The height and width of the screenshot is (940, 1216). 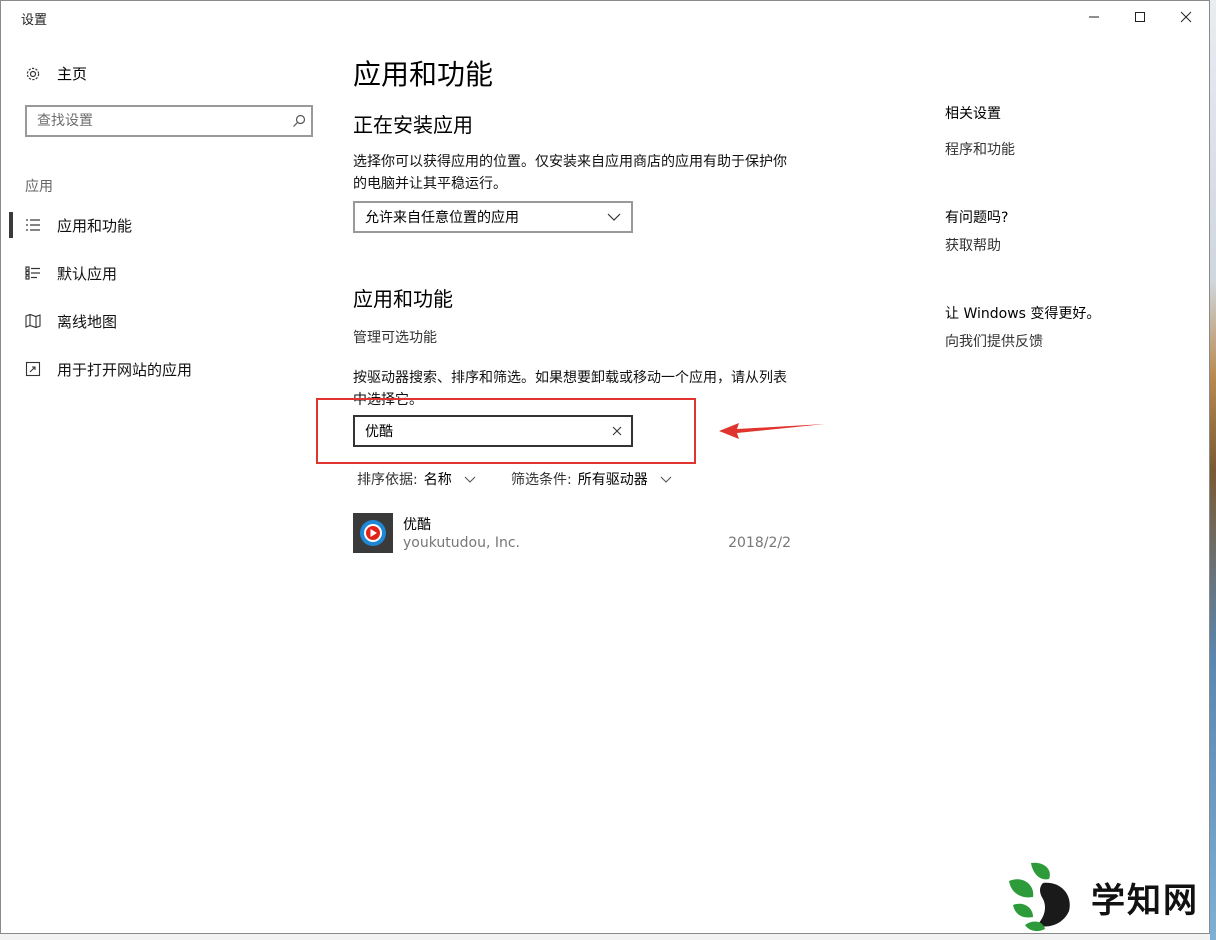 I want to click on watermark-logo: 学知网, so click(x=1106, y=896).